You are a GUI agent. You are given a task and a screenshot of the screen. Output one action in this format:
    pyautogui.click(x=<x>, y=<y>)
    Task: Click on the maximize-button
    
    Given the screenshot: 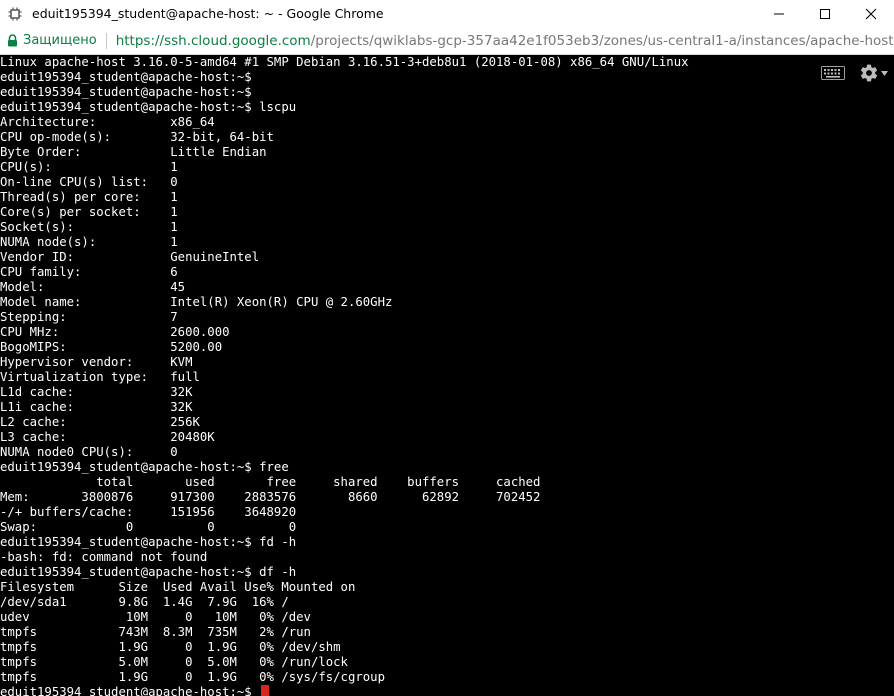 What is the action you would take?
    pyautogui.click(x=825, y=13)
    